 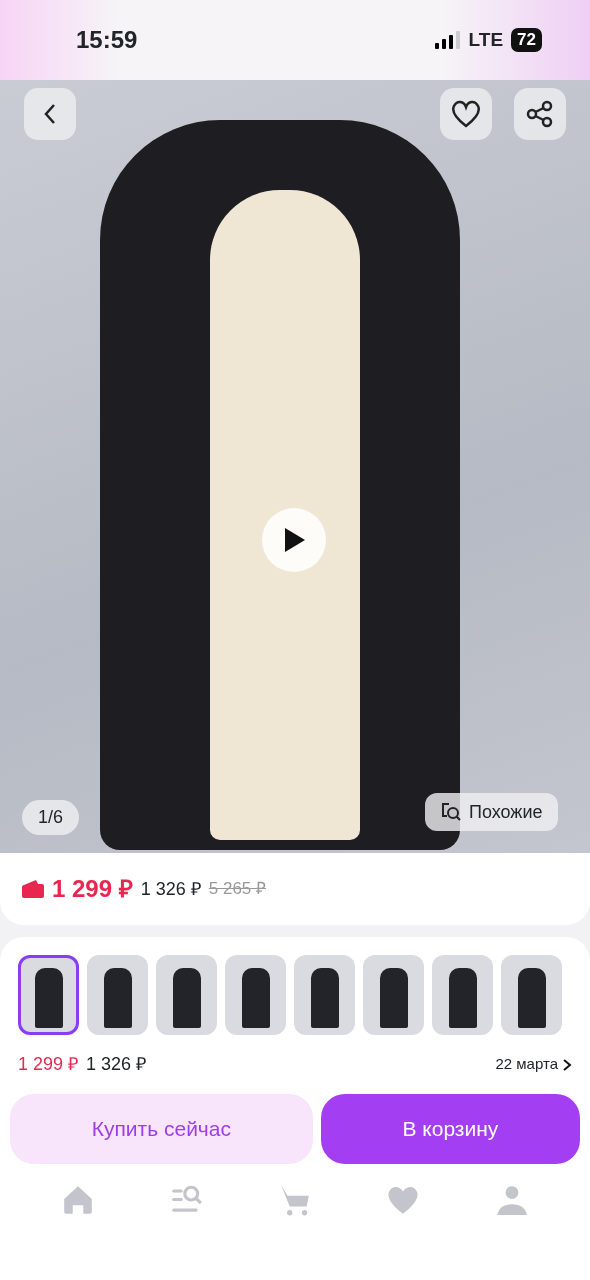 What do you see at coordinates (48, 1064) in the screenshot?
I see `purchase-price: 1 299 ₽` at bounding box center [48, 1064].